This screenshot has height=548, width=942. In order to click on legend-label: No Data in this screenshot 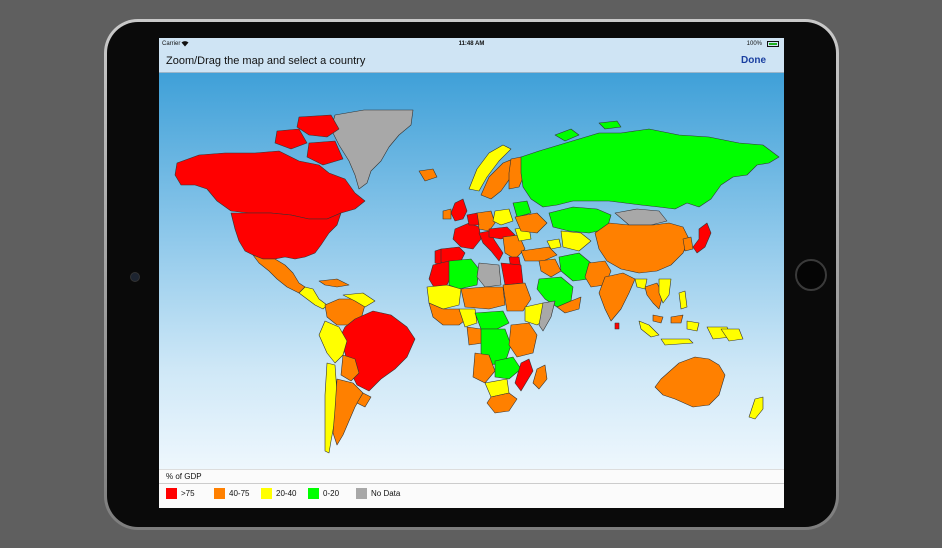, I will do `click(386, 493)`.